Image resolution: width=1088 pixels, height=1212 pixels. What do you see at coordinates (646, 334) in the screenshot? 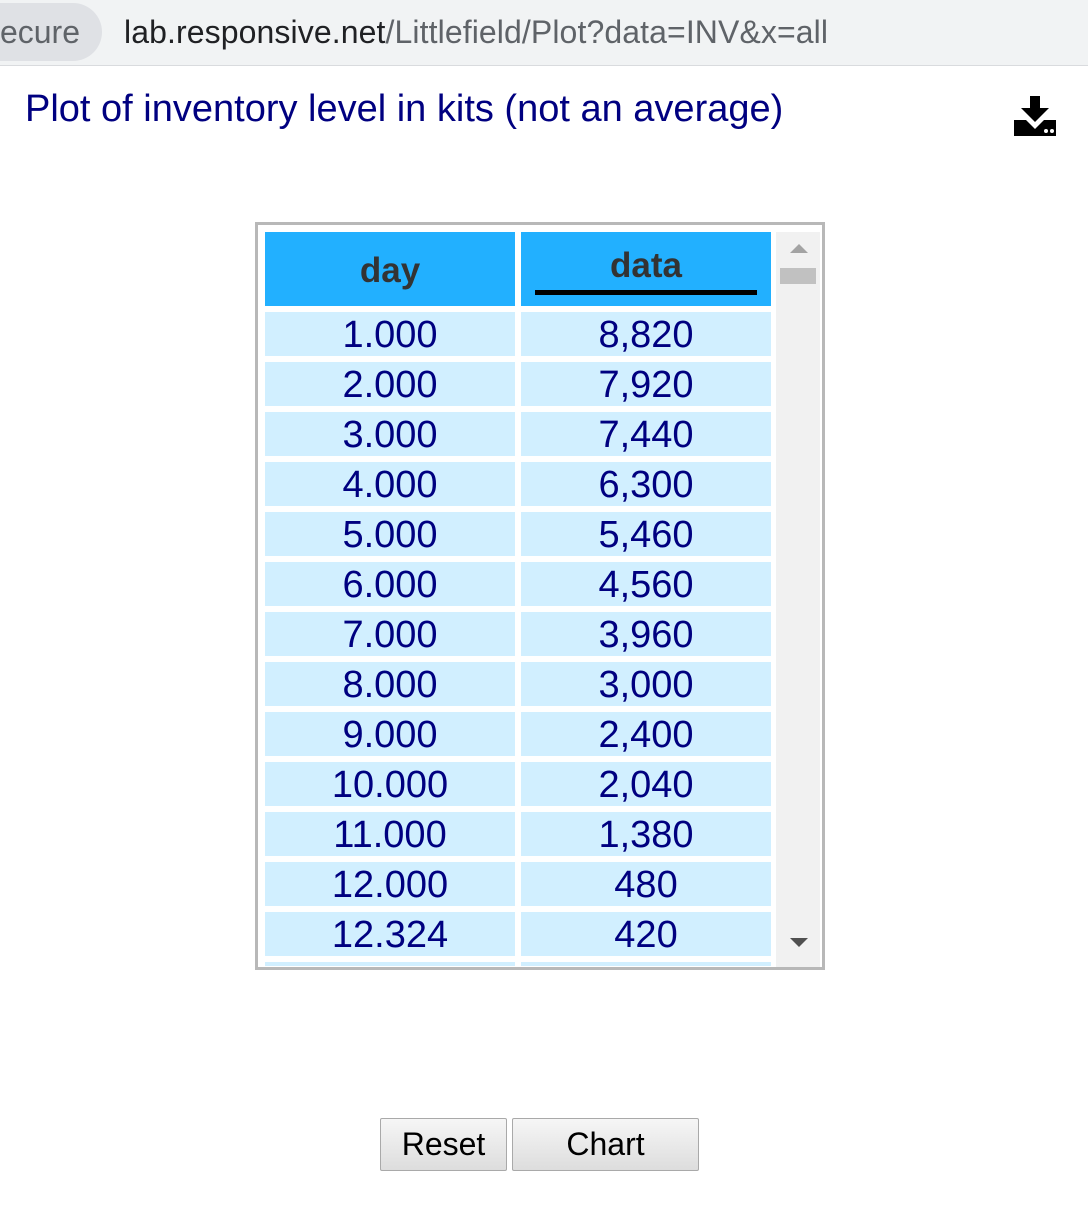
I see `table-cell-data: 8,820` at bounding box center [646, 334].